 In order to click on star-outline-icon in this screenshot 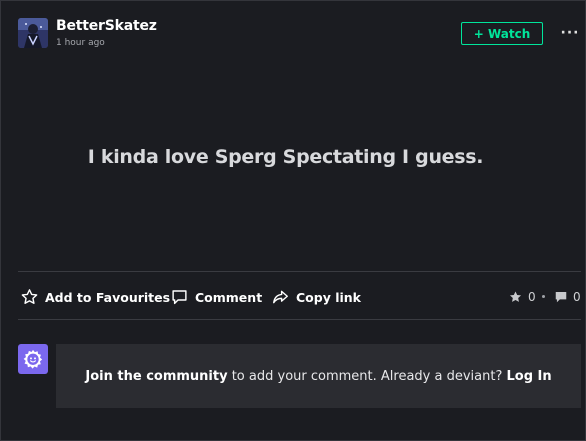, I will do `click(29, 297)`.